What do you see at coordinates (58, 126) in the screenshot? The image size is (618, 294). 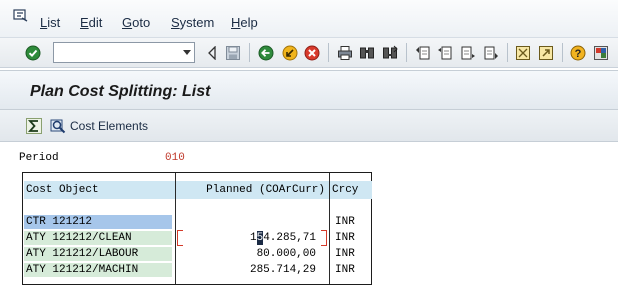 I see `cost-elements-icon` at bounding box center [58, 126].